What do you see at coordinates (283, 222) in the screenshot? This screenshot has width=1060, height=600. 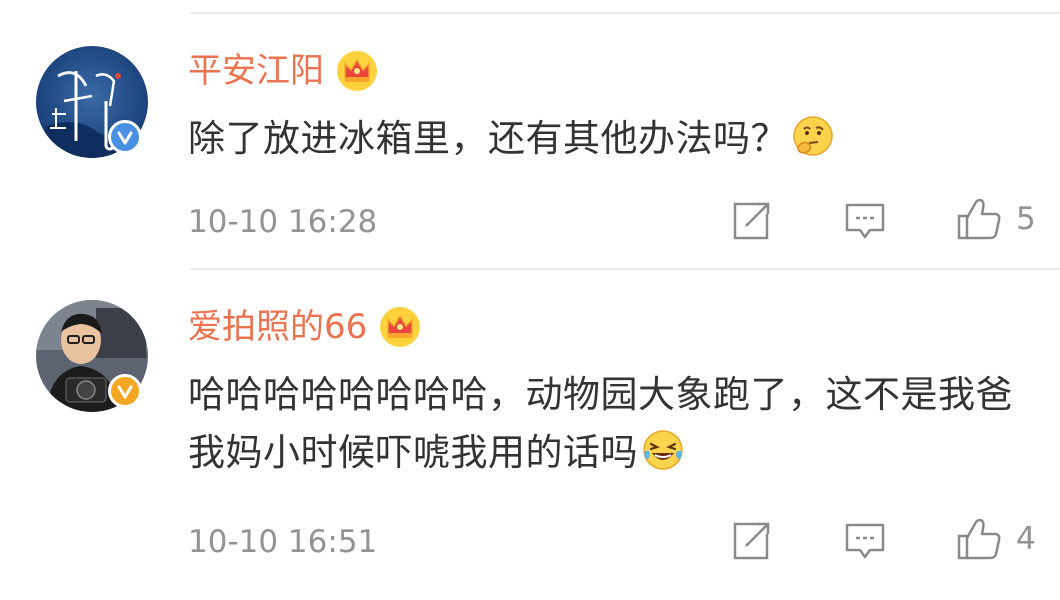 I see `timestamp: 10-10 16:28` at bounding box center [283, 222].